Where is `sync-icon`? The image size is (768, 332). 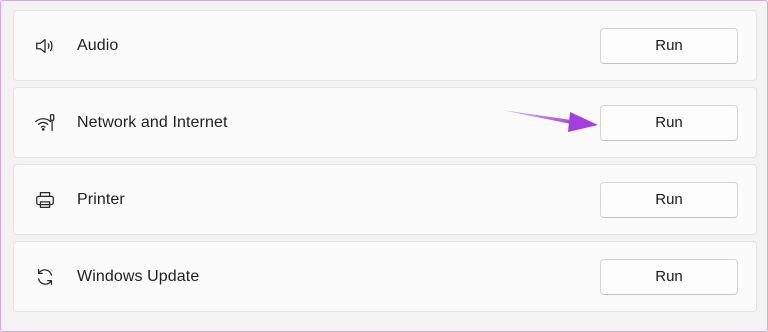
sync-icon is located at coordinates (45, 277).